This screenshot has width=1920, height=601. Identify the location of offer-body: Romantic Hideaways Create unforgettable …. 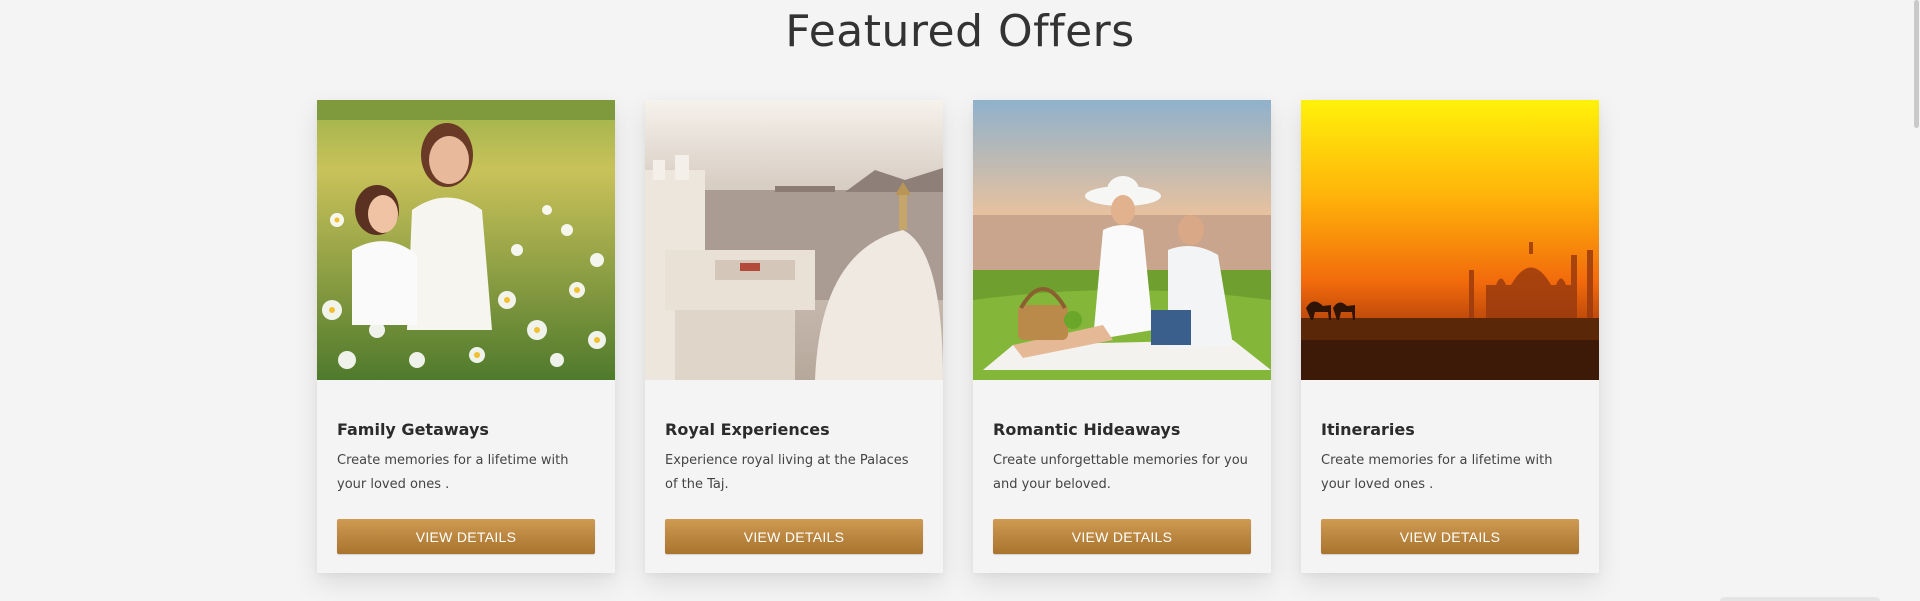
(1122, 467).